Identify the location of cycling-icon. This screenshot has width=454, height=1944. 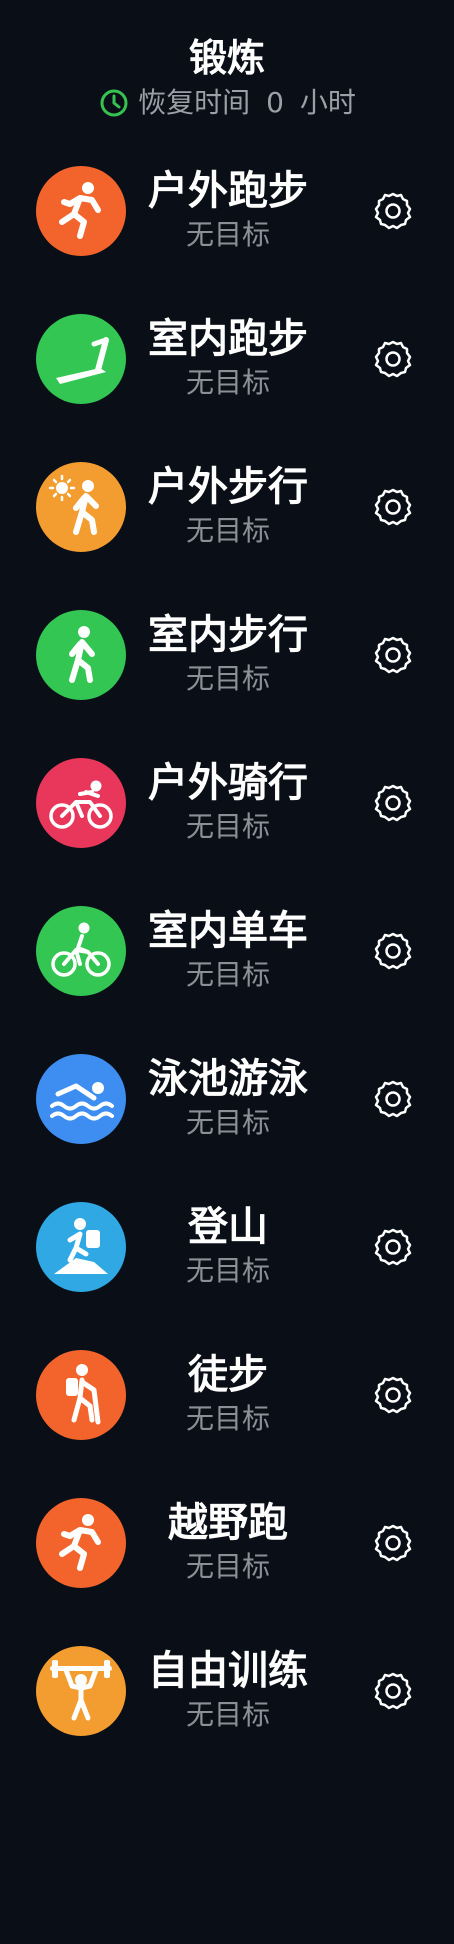
(81, 803).